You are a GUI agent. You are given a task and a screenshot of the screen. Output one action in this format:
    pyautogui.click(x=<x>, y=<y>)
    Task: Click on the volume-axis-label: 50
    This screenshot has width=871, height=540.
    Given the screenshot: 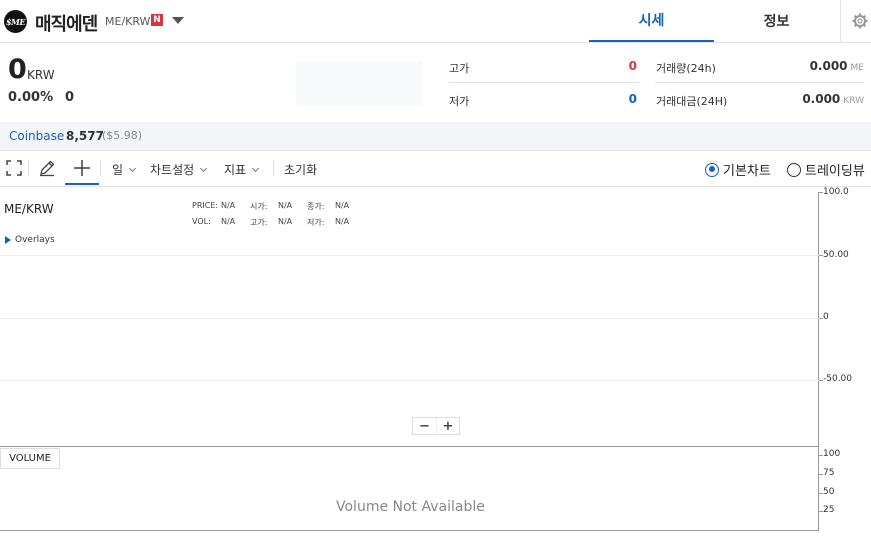 What is the action you would take?
    pyautogui.click(x=829, y=492)
    